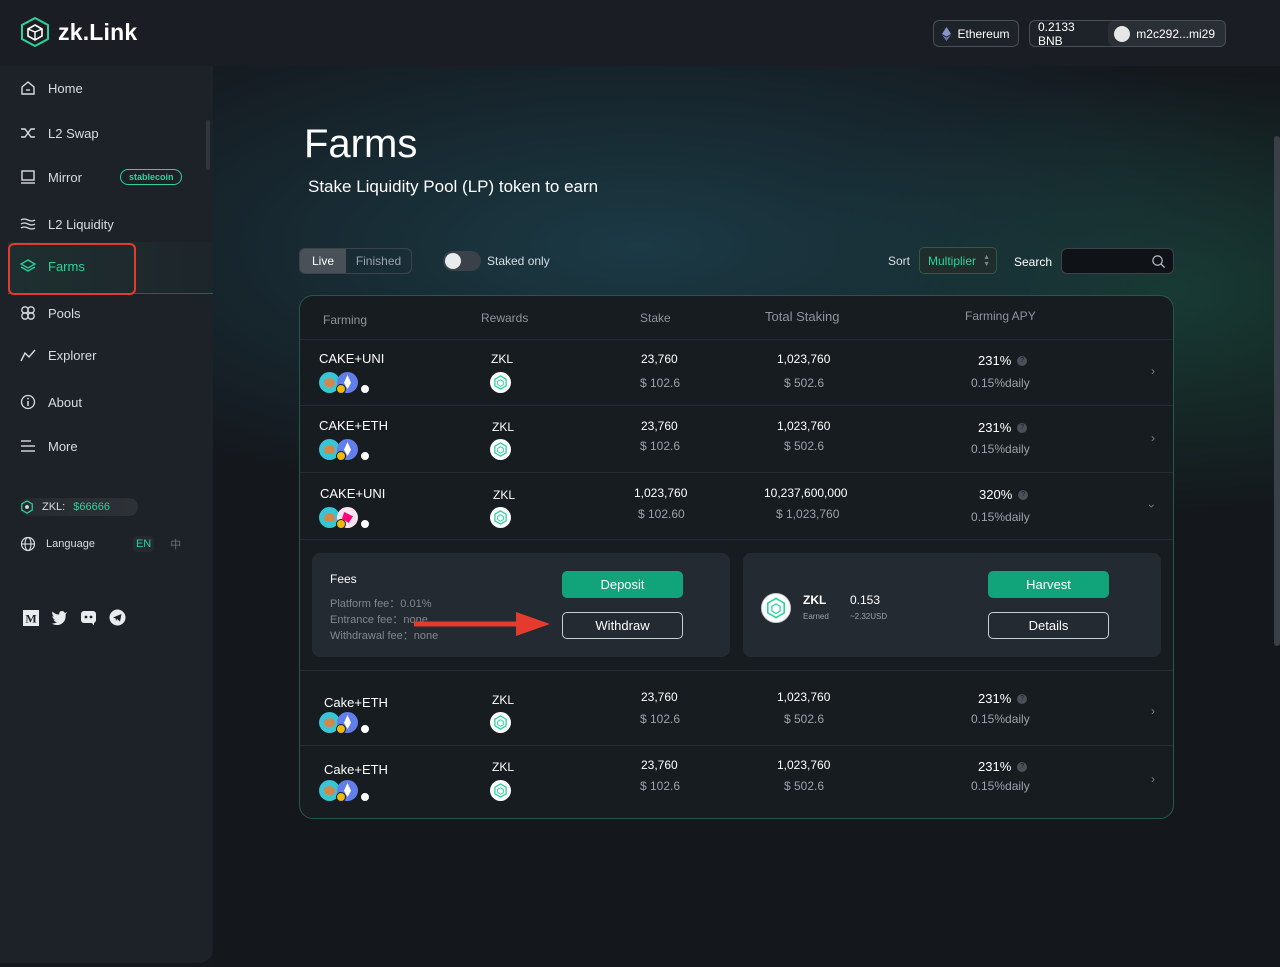  Describe the element at coordinates (806, 493) in the screenshot. I see `total-staking-value: 10,237,600,000` at that location.